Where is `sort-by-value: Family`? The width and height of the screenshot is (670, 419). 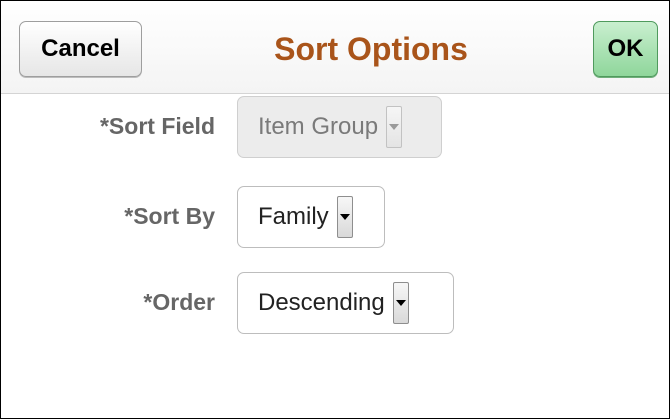
sort-by-value: Family is located at coordinates (293, 216).